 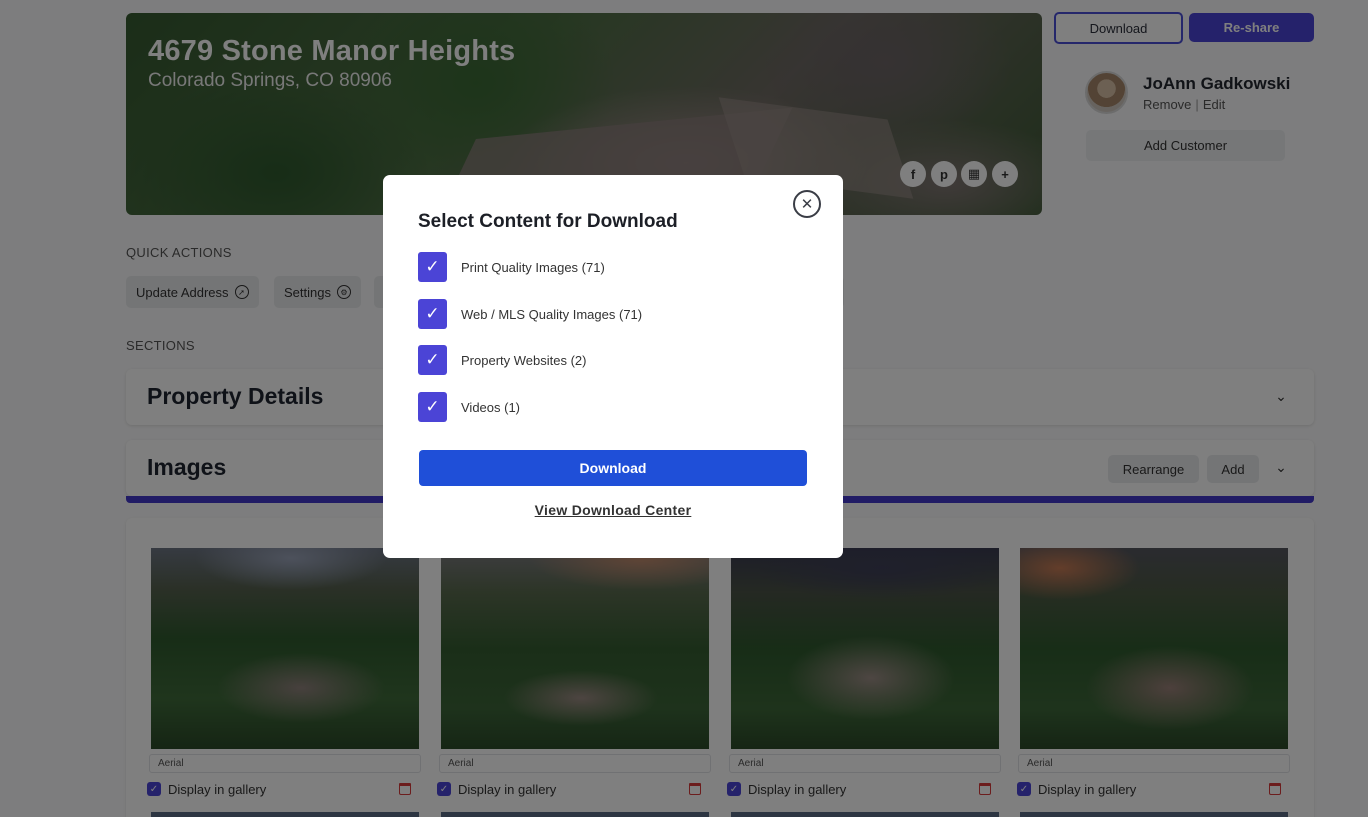 What do you see at coordinates (524, 360) in the screenshot?
I see `option-label: Property Websites (2)` at bounding box center [524, 360].